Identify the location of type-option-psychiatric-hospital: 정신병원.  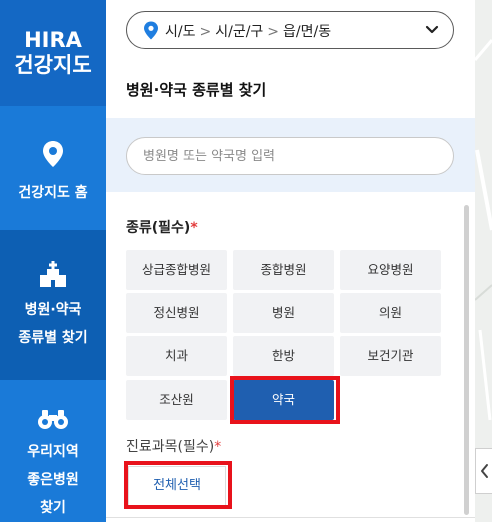
(176, 313).